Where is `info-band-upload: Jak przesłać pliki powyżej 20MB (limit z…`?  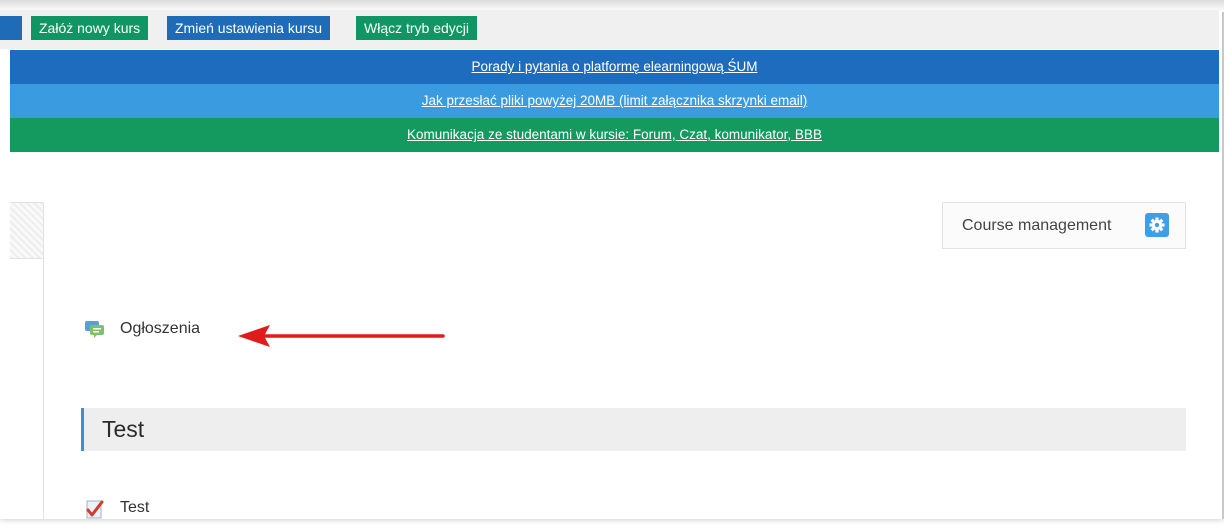
info-band-upload: Jak przesłać pliki powyżej 20MB (limit z… is located at coordinates (614, 101).